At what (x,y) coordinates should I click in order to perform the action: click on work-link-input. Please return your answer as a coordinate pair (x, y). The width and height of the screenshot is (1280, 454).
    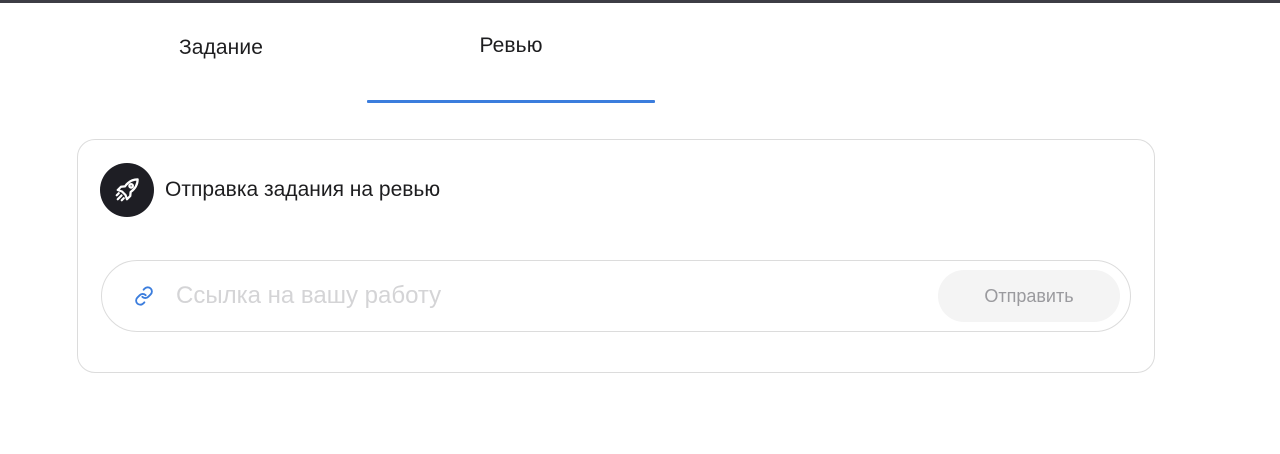
    Looking at the image, I should click on (541, 296).